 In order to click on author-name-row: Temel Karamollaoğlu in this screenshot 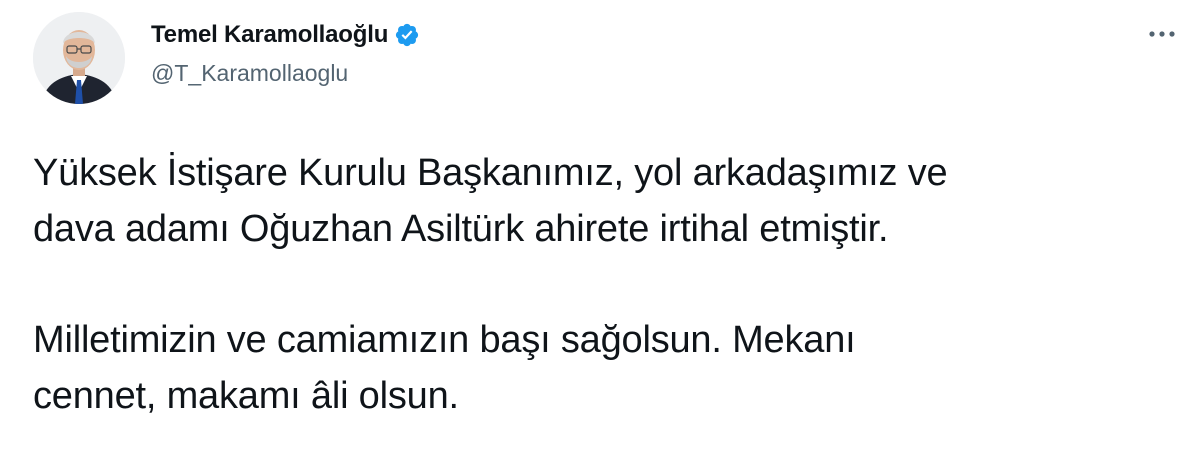, I will do `click(285, 35)`.